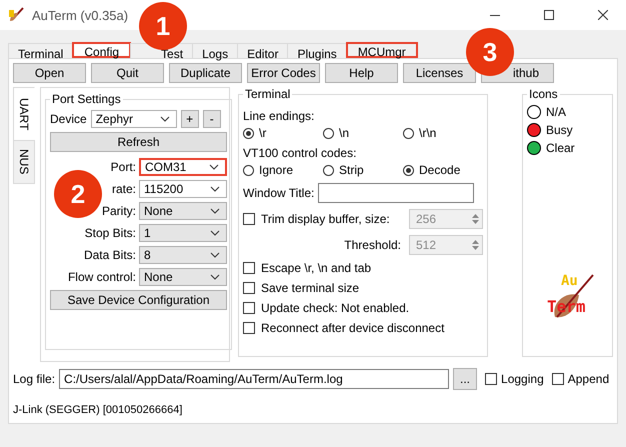 This screenshot has height=447, width=626. Describe the element at coordinates (382, 50) in the screenshot. I see `tab: MCUmgr` at that location.